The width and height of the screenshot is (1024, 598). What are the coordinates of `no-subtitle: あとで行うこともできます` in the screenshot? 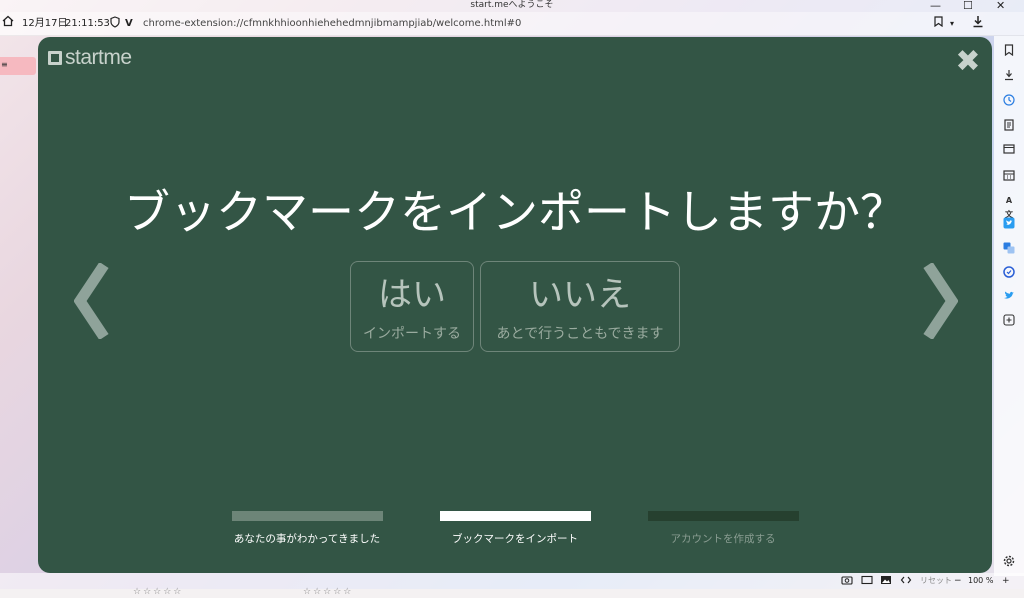 It's located at (580, 334).